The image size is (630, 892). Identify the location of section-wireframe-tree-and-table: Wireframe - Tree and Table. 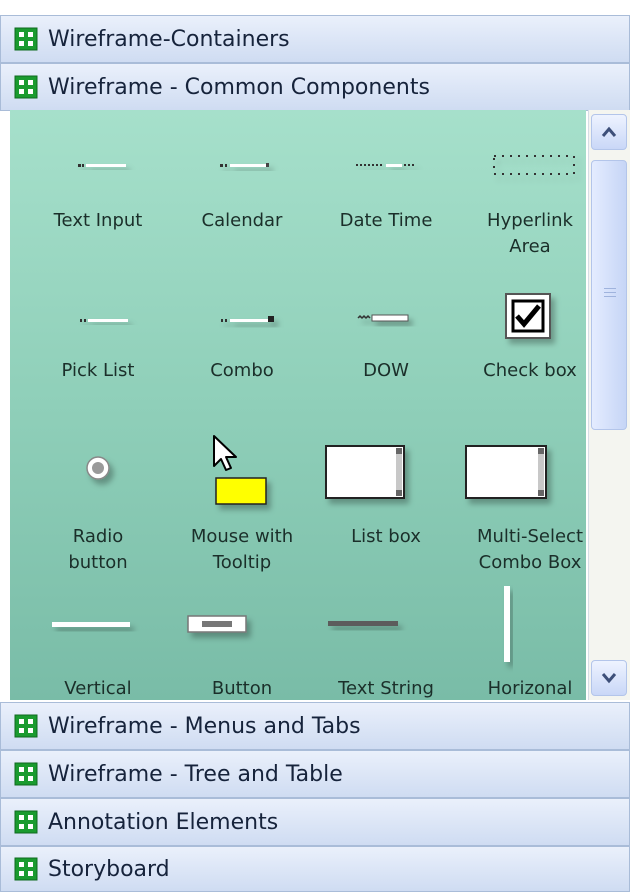
(315, 774).